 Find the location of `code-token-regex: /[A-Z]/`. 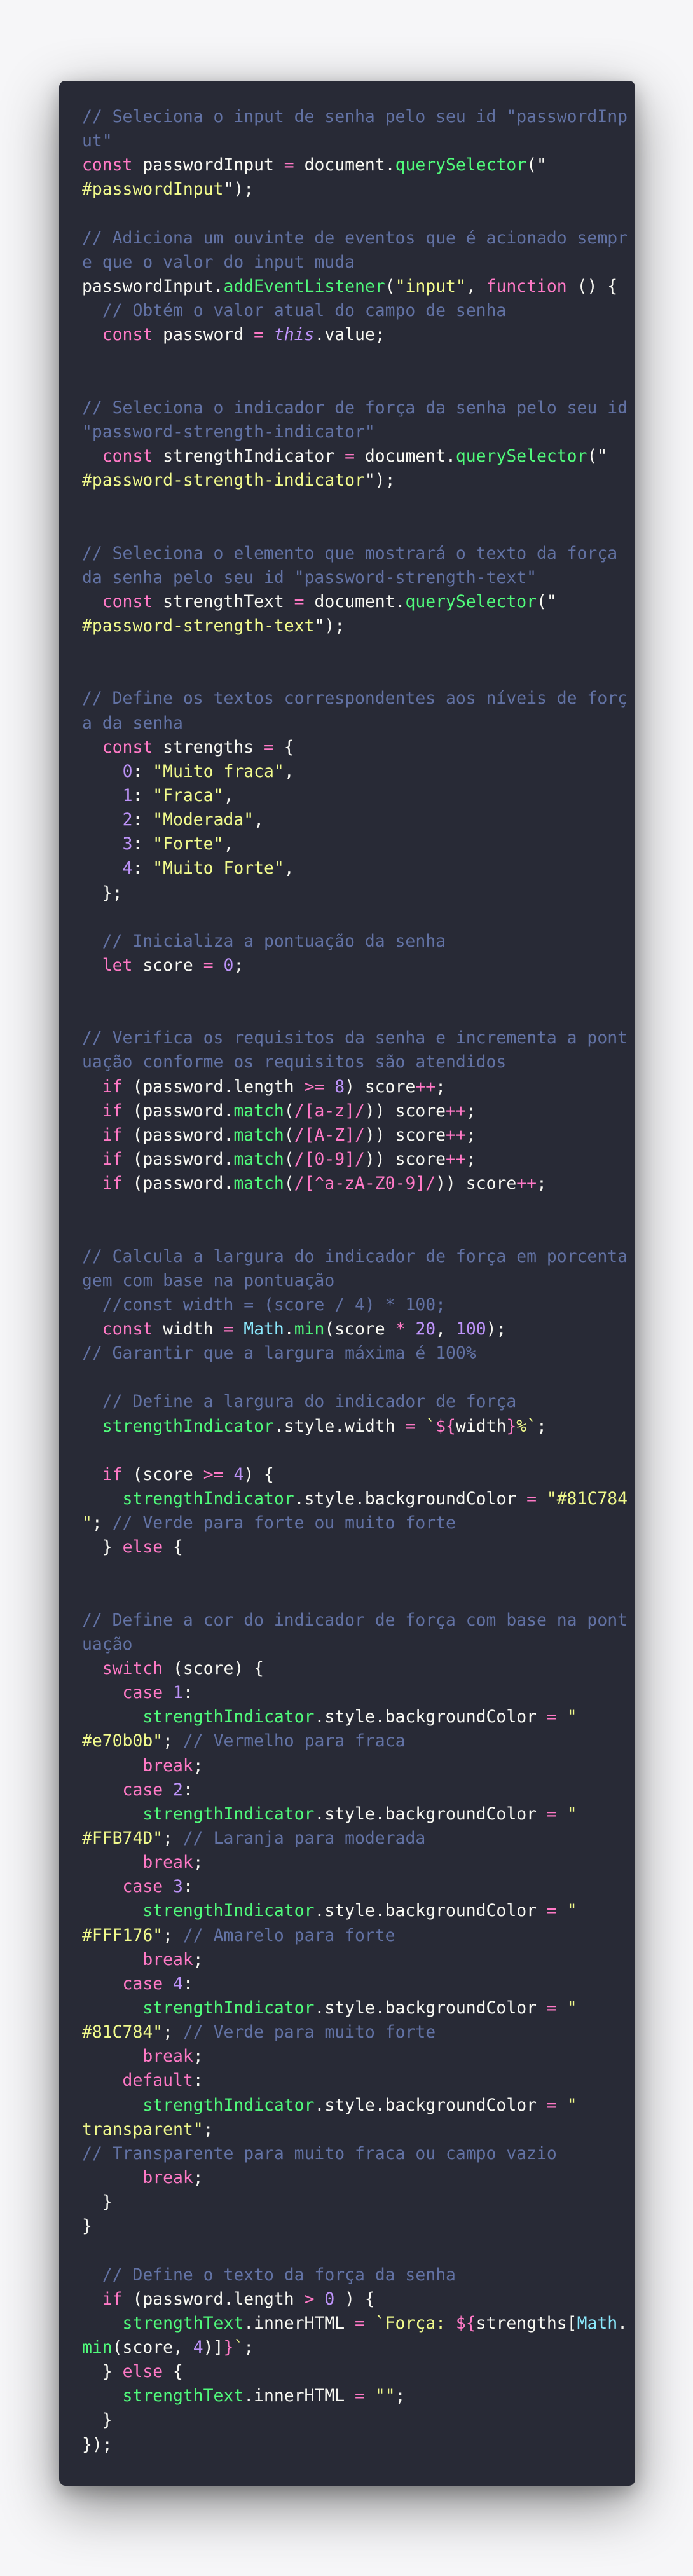

code-token-regex: /[A-Z]/ is located at coordinates (330, 1135).